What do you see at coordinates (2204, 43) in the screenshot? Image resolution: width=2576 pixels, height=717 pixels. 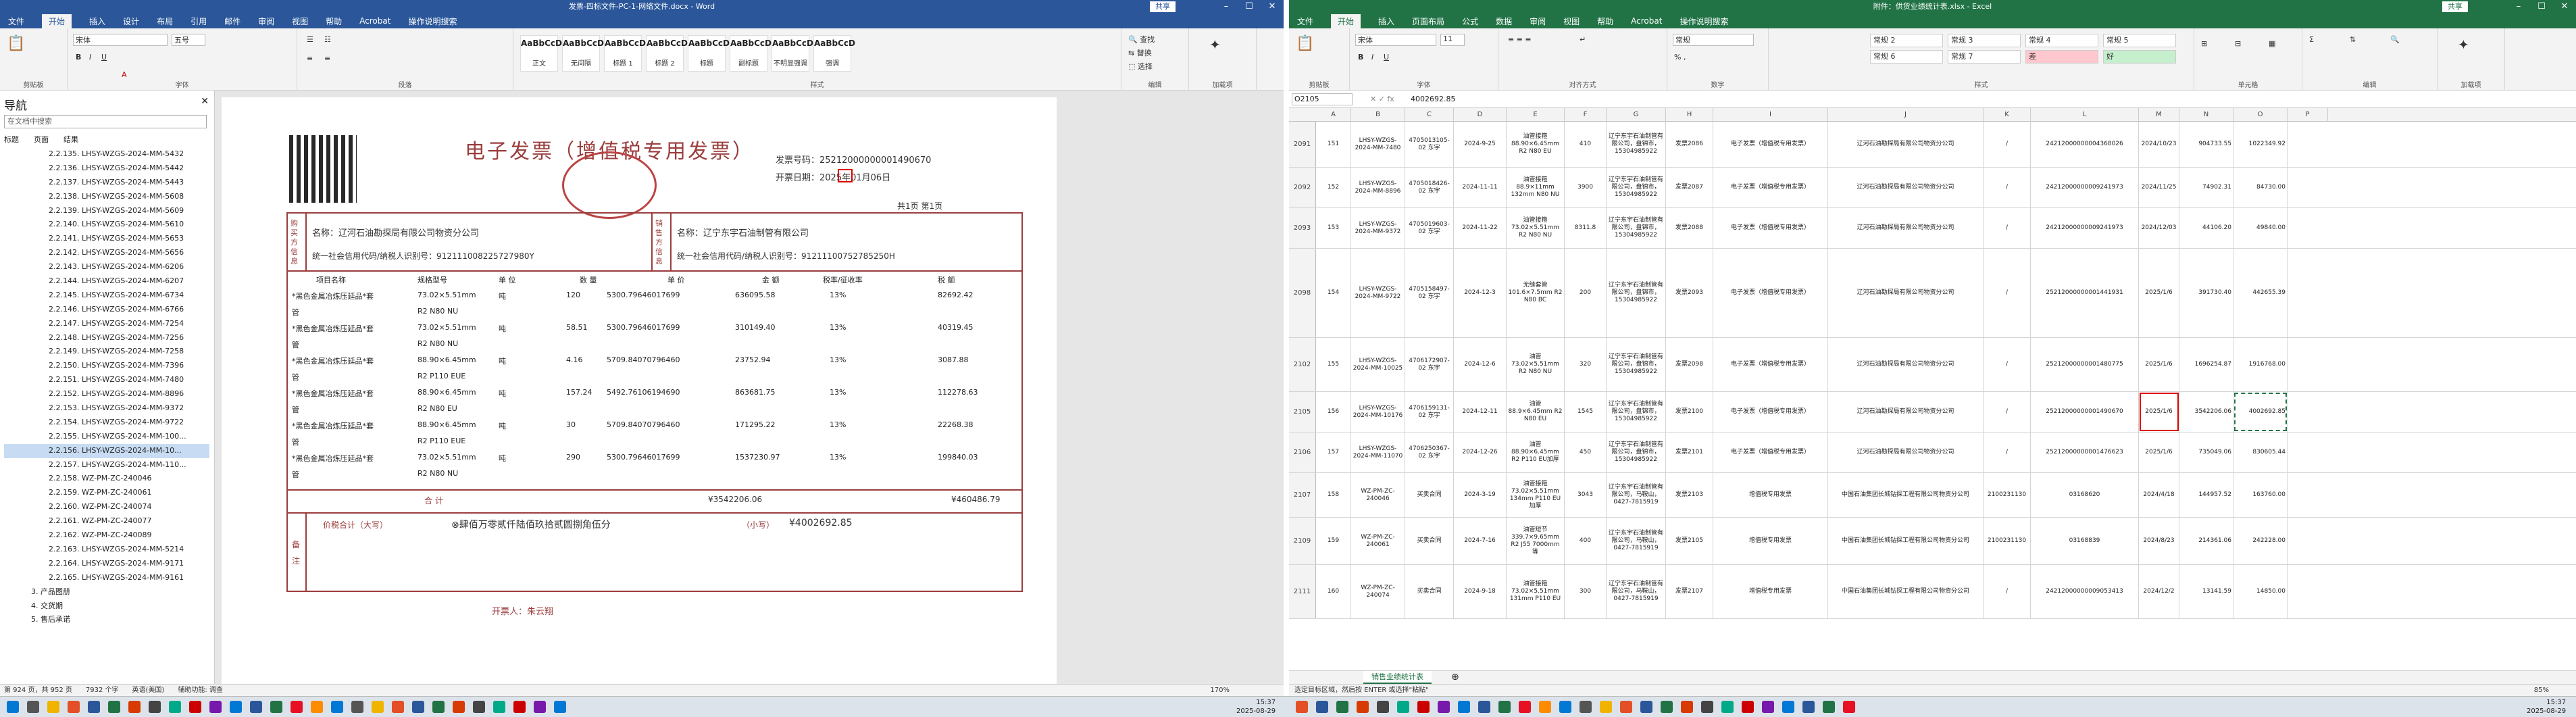 I see `insert-cells-icon: ⊞` at bounding box center [2204, 43].